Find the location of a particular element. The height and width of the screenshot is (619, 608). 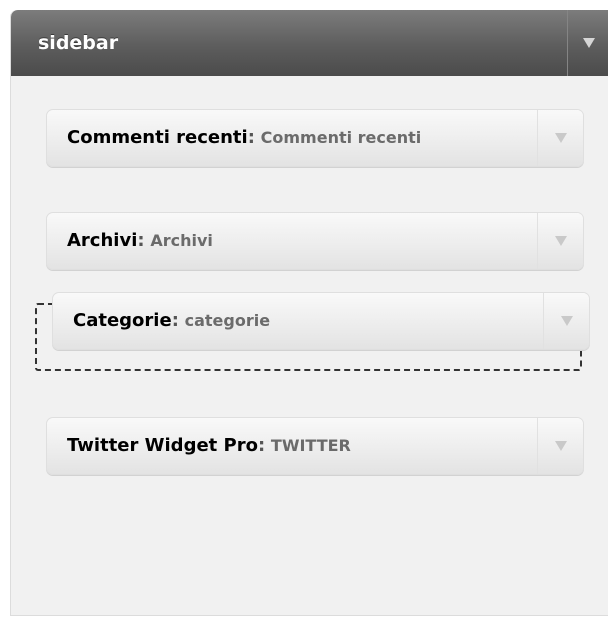

widget-archivi: Archivi is located at coordinates (315, 241).